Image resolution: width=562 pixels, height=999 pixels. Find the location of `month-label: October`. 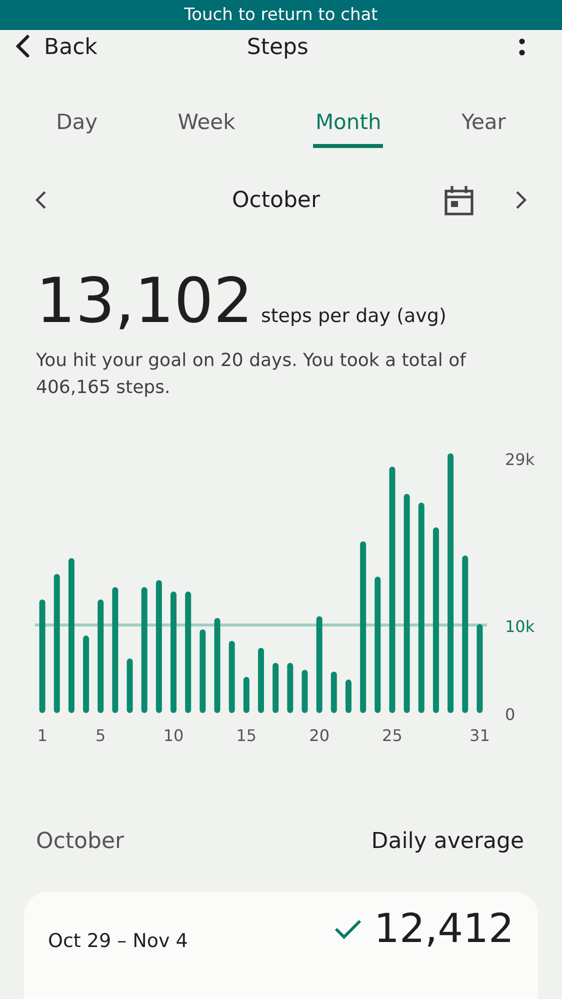

month-label: October is located at coordinates (276, 200).